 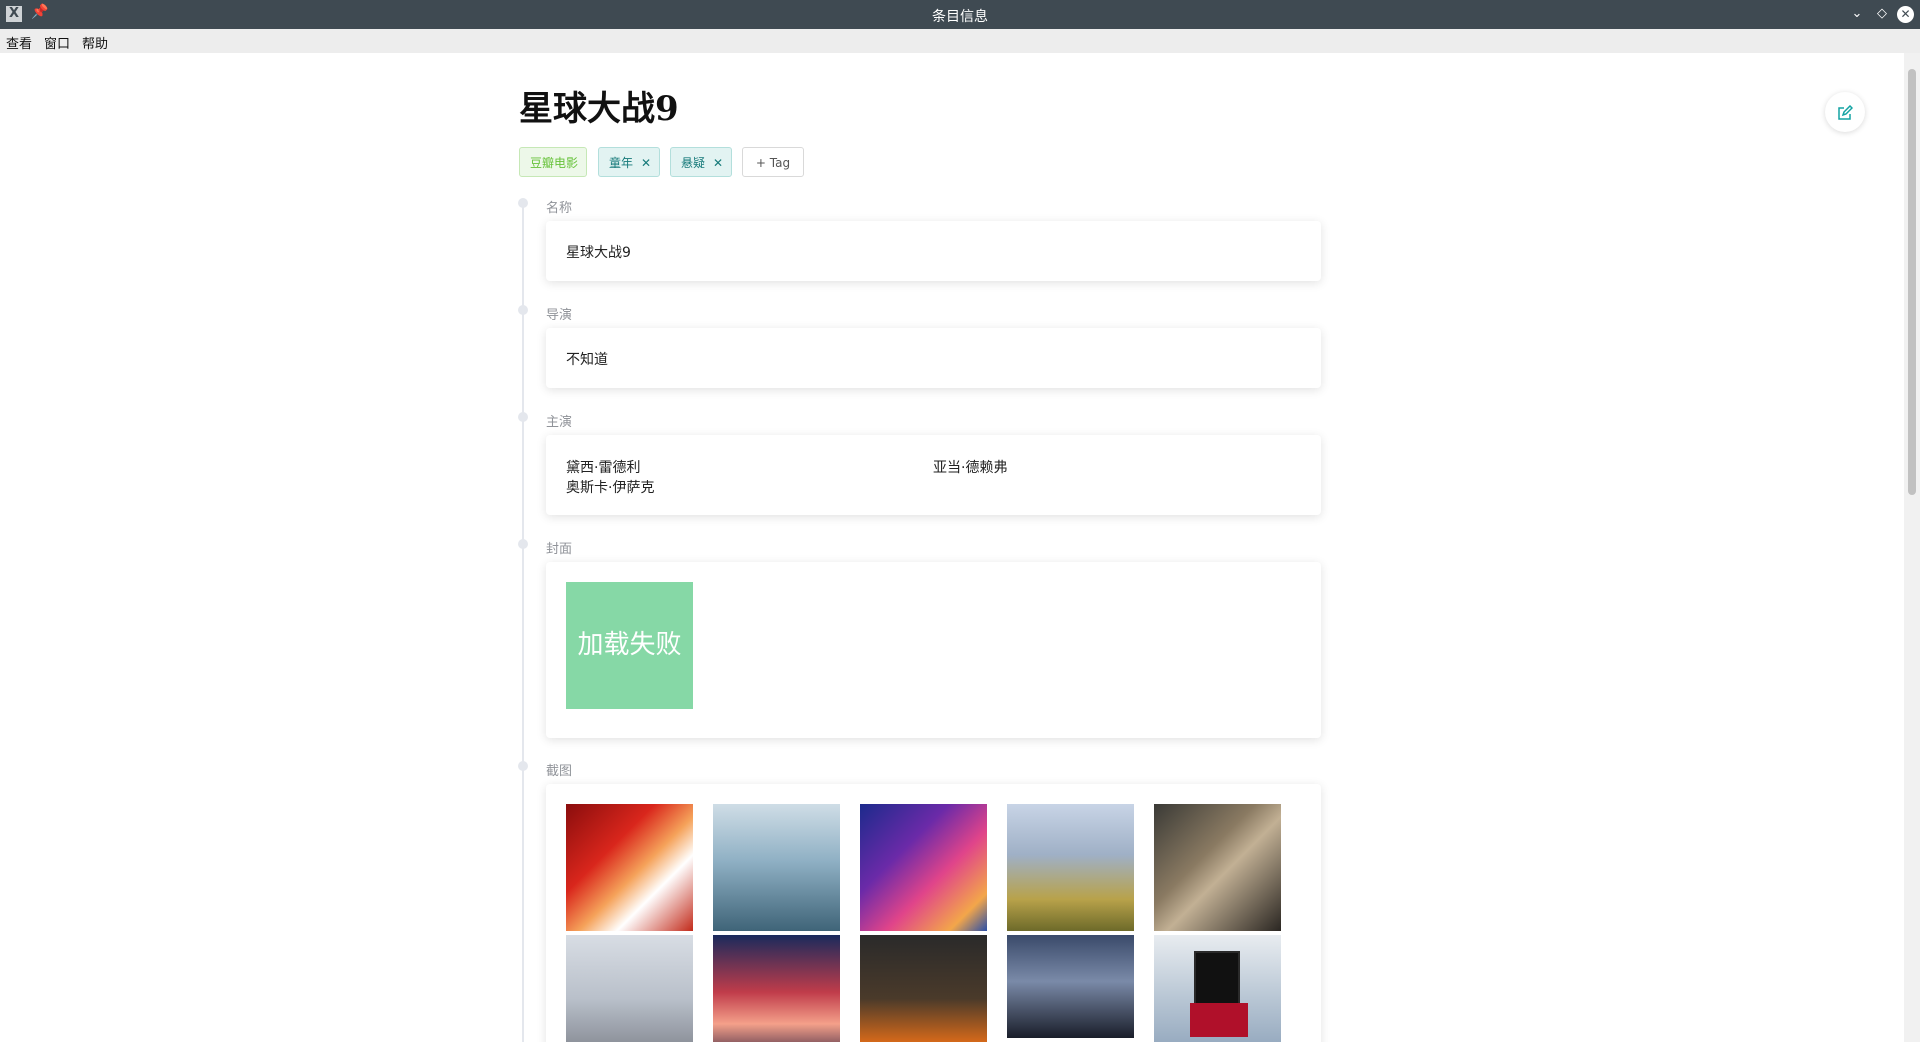 What do you see at coordinates (933, 650) in the screenshot?
I see `field-card-cover: 加载失败` at bounding box center [933, 650].